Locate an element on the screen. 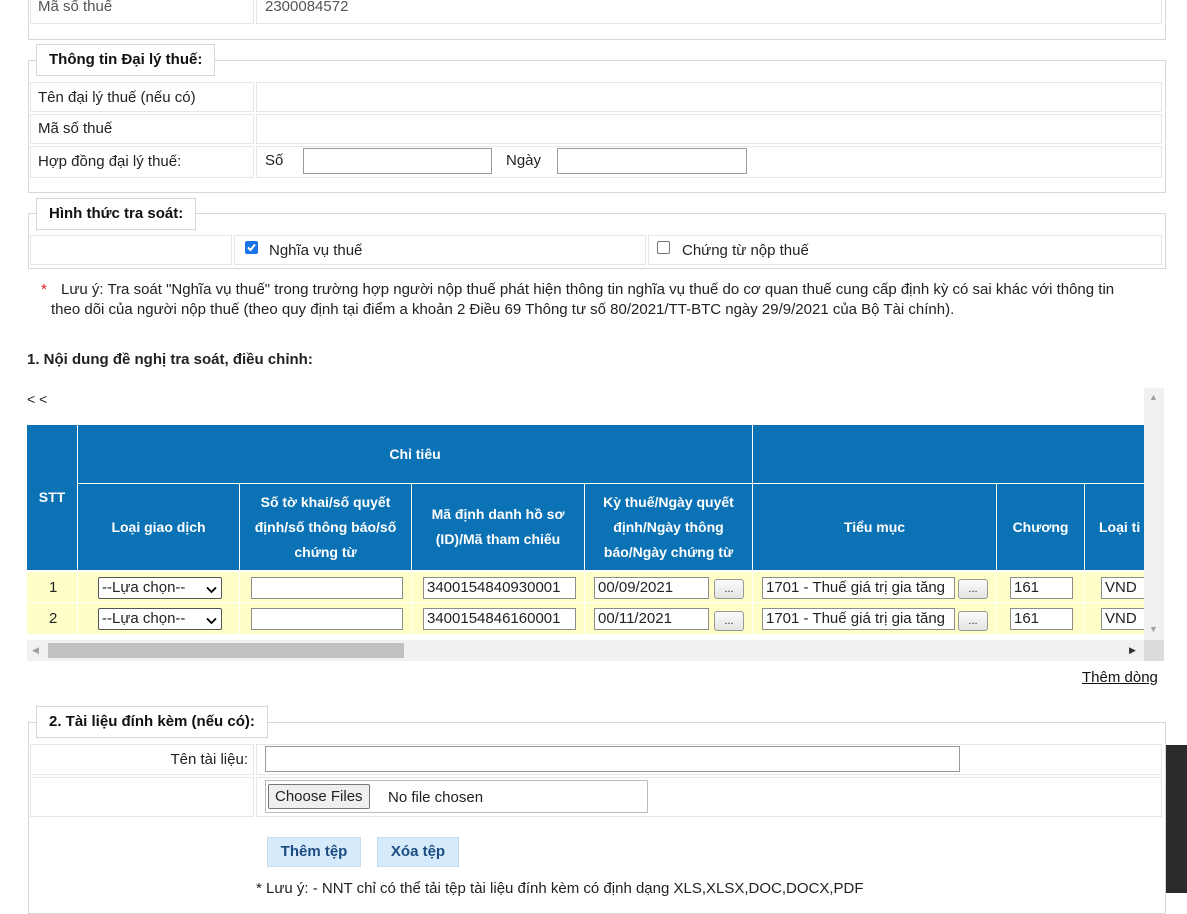 The height and width of the screenshot is (914, 1187). agent-tax-code-label: Mã số thuế is located at coordinates (75, 128).